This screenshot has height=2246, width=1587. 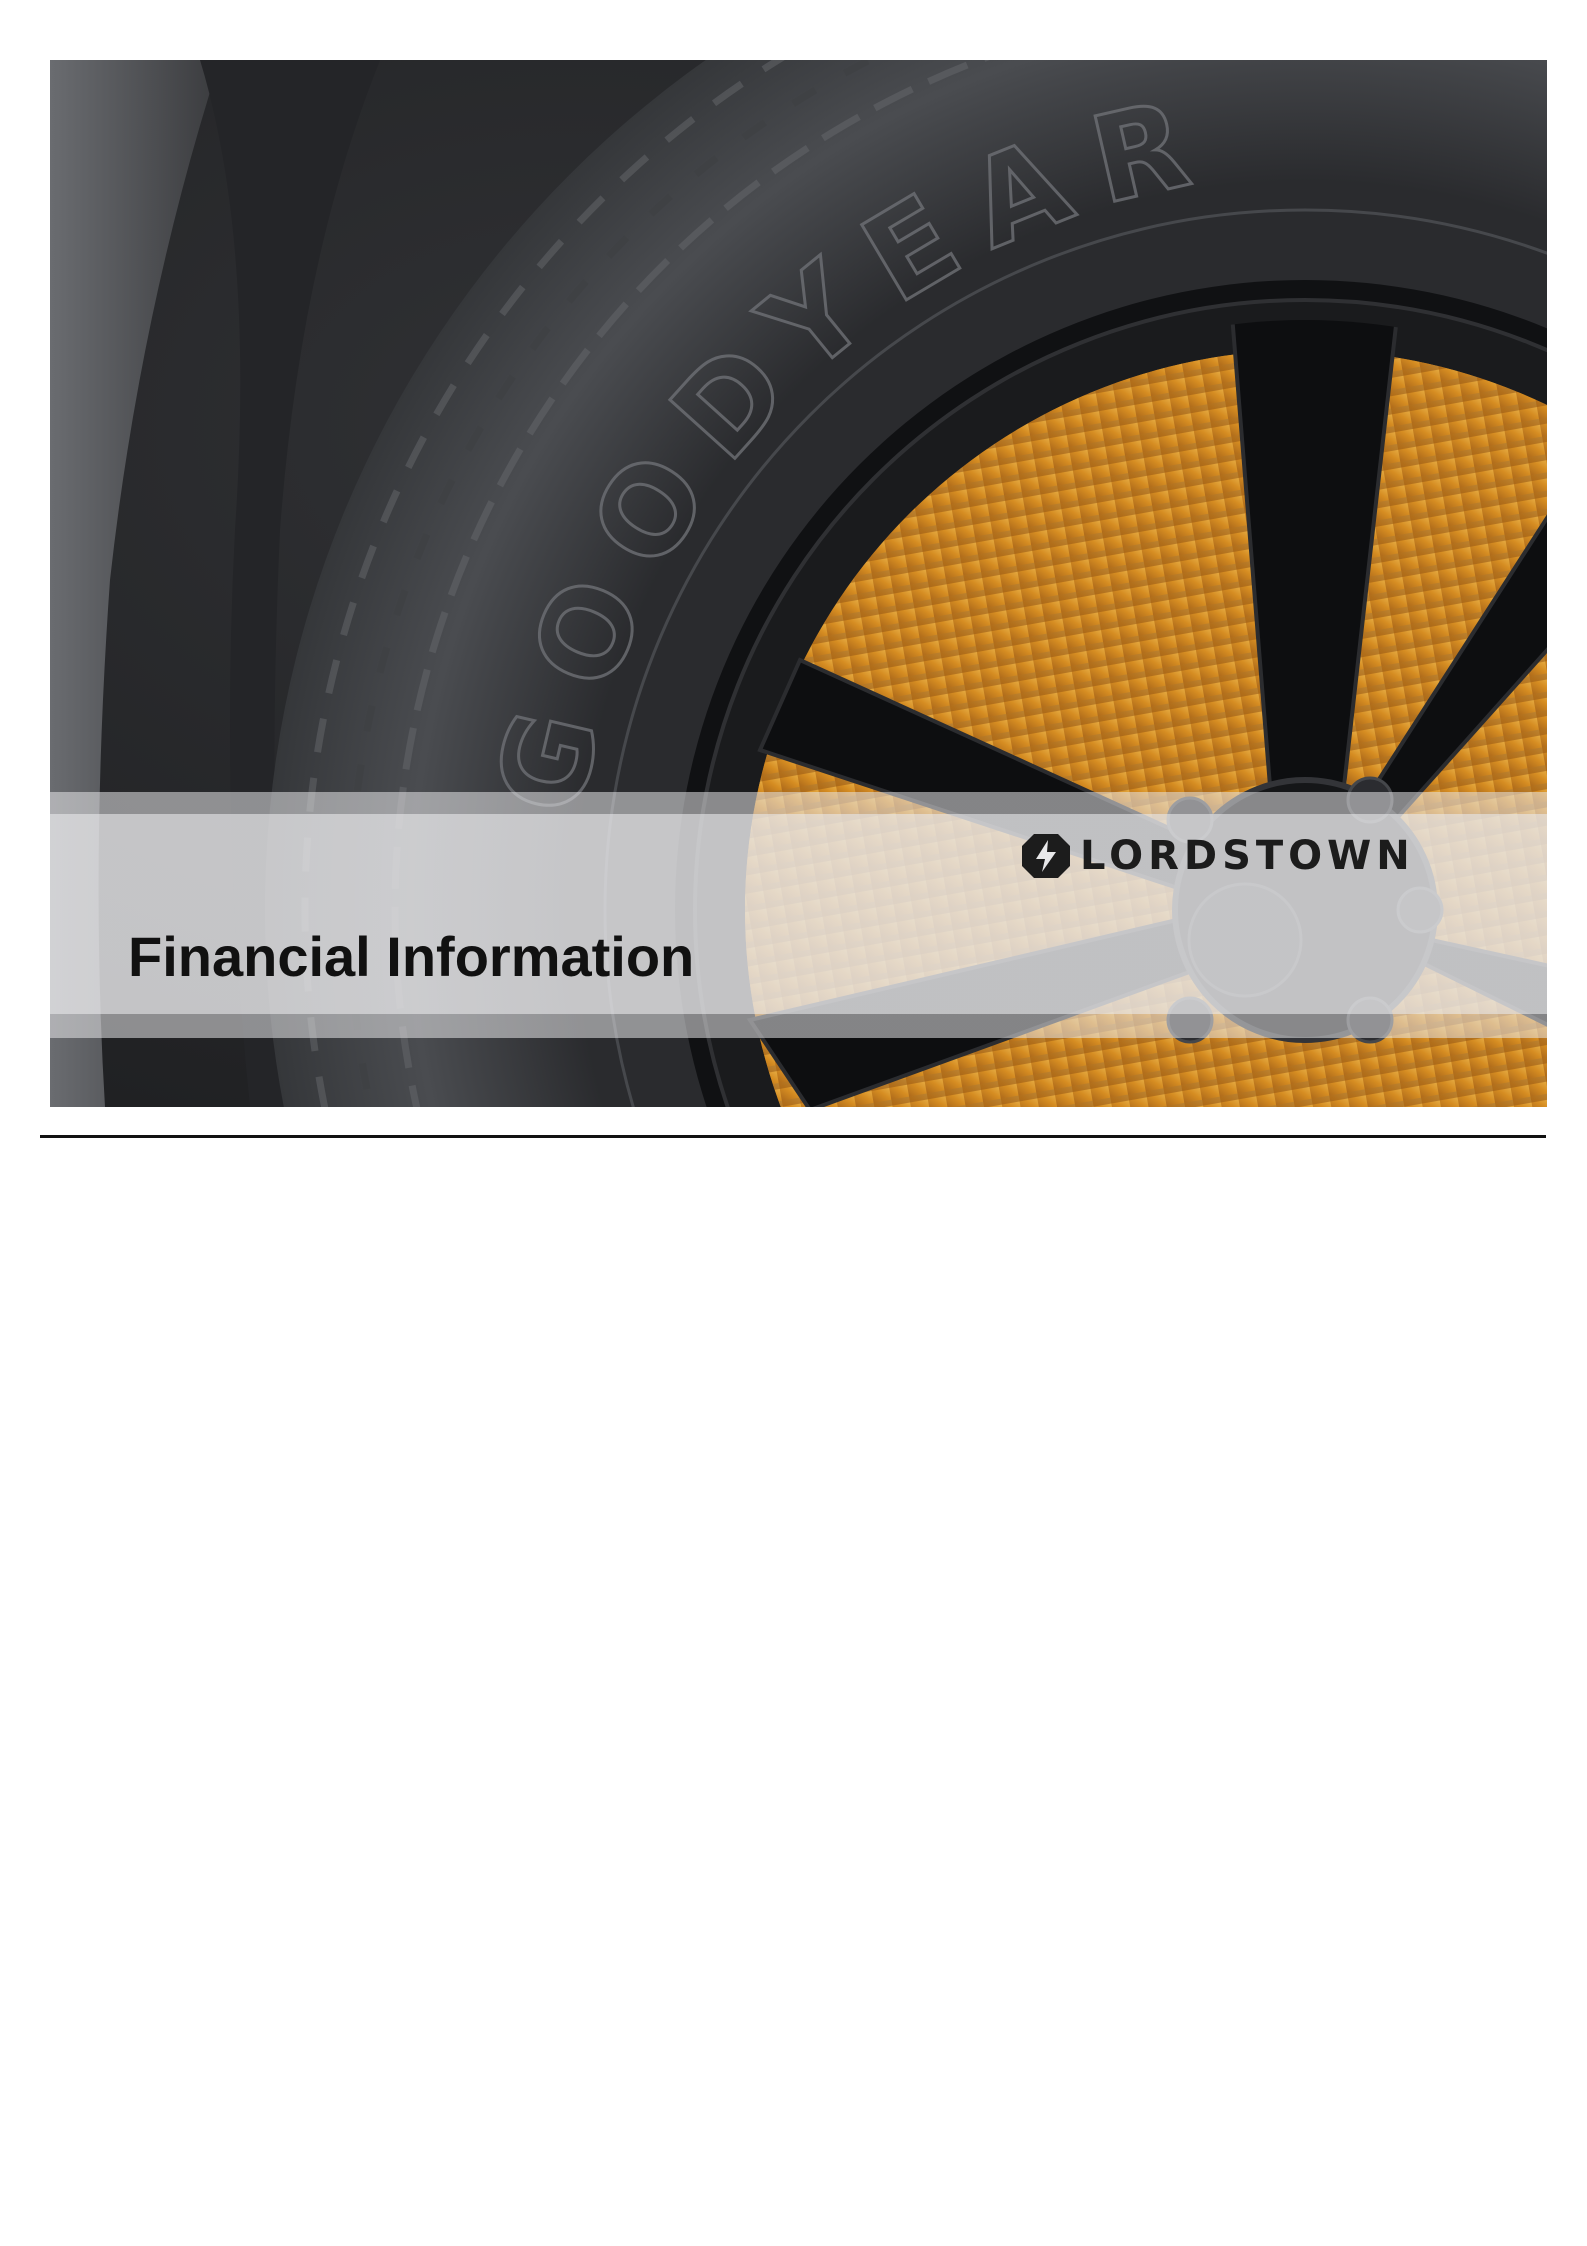 What do you see at coordinates (1046, 856) in the screenshot?
I see `lordstown-lightning-icon` at bounding box center [1046, 856].